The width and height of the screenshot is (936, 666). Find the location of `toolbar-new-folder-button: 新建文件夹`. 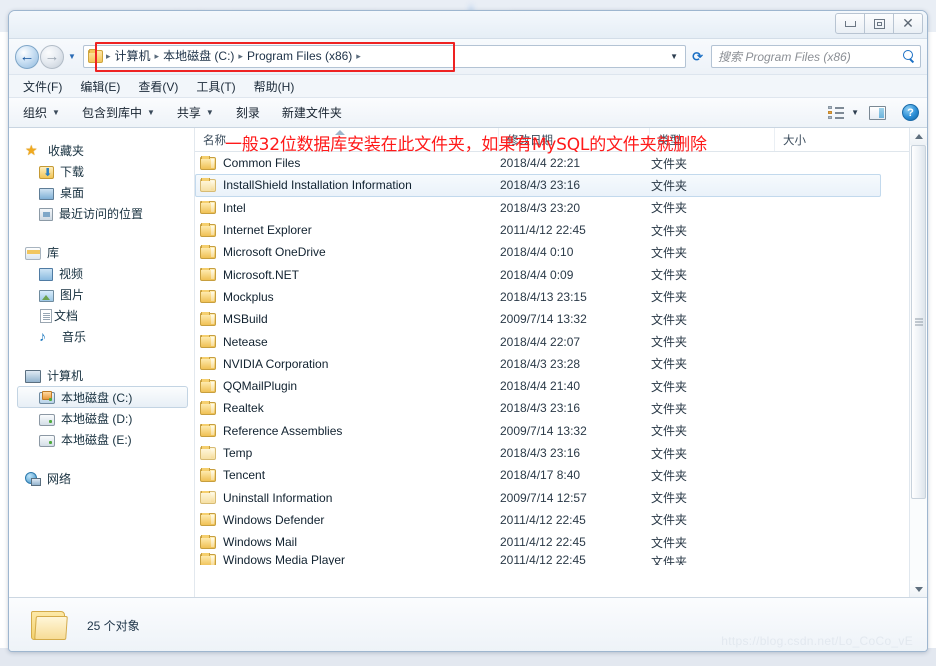

toolbar-new-folder-button: 新建文件夹 is located at coordinates (312, 112).